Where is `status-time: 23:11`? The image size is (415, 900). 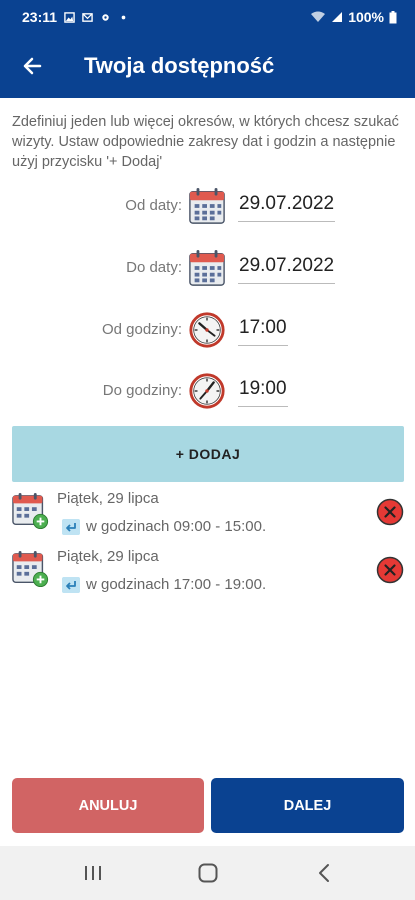 status-time: 23:11 is located at coordinates (40, 17).